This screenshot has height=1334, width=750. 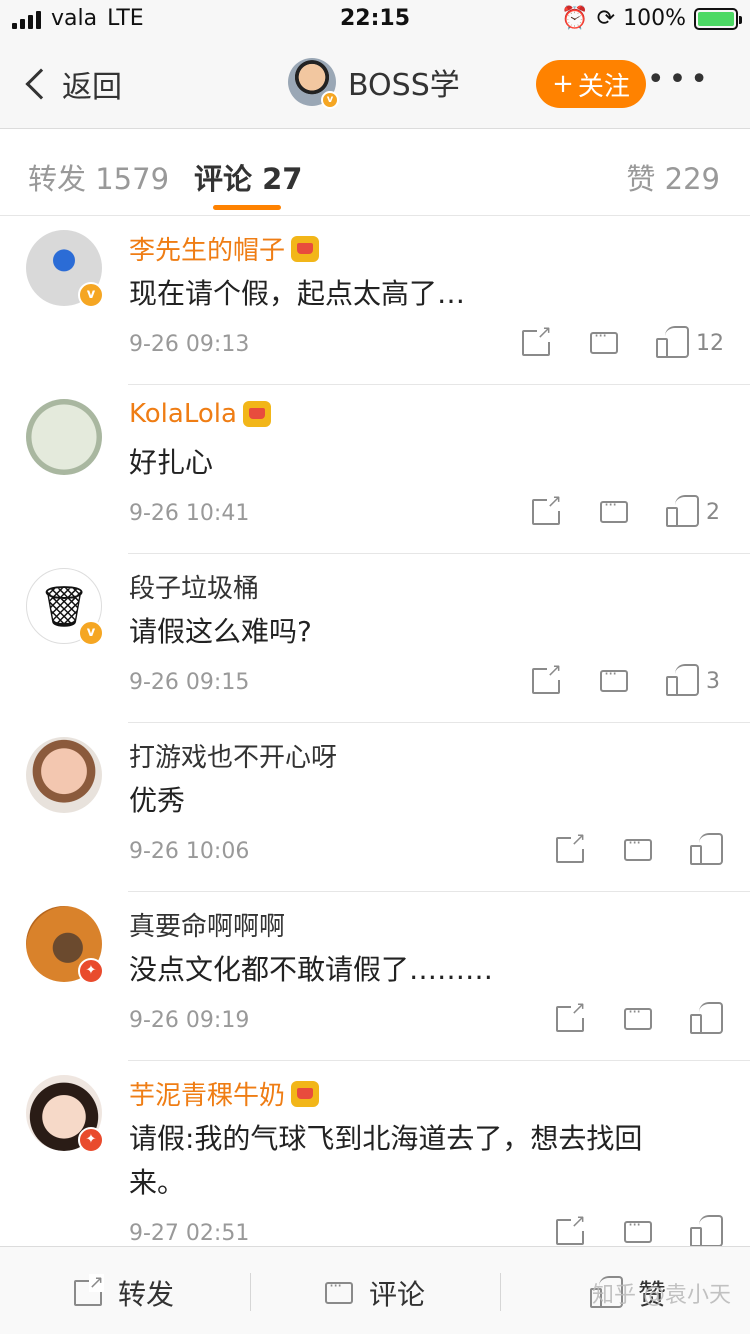 I want to click on bottom-action-bar: 转发 评论 赞 知乎 @袁小天, so click(x=375, y=1290).